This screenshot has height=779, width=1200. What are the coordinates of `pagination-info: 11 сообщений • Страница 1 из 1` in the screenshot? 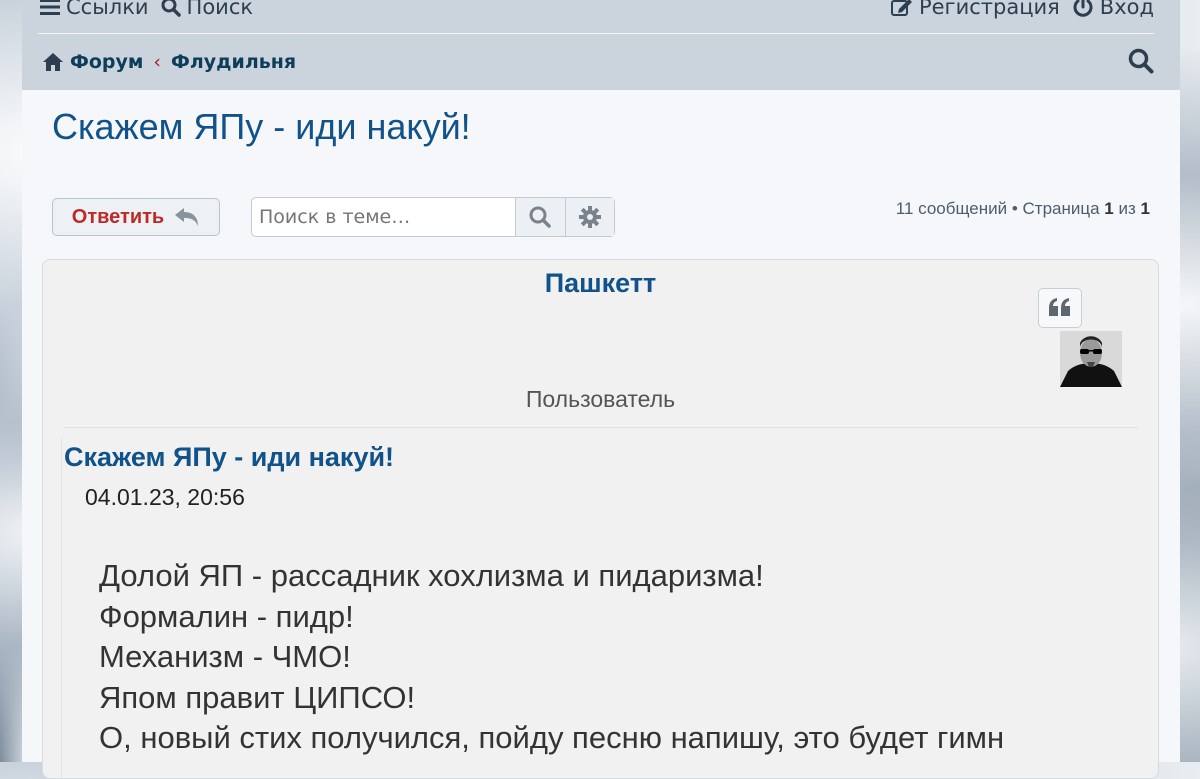 It's located at (1023, 209).